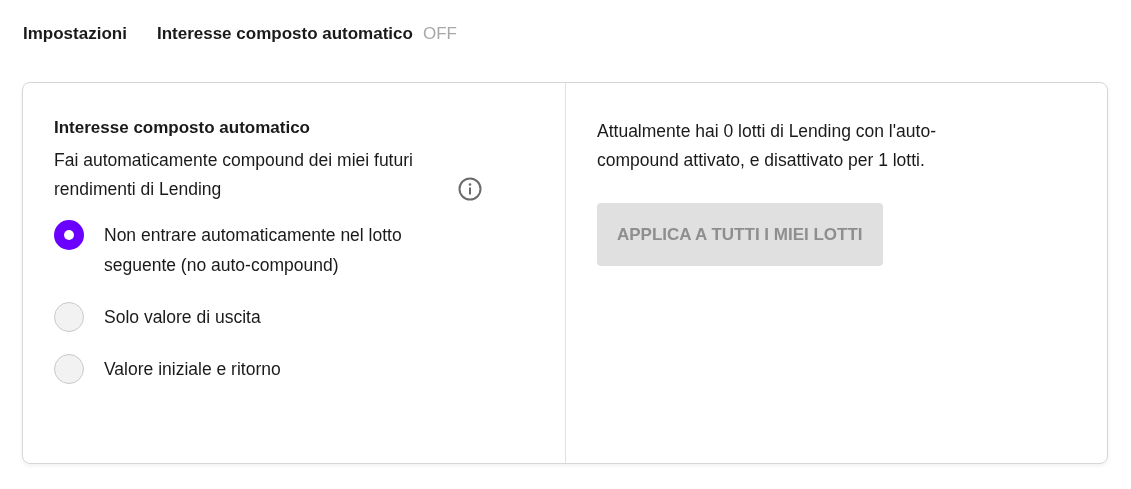  Describe the element at coordinates (234, 175) in the screenshot. I see `description-text: Fai automaticamente compound dei miei futuri rendimenti di Lending` at that location.